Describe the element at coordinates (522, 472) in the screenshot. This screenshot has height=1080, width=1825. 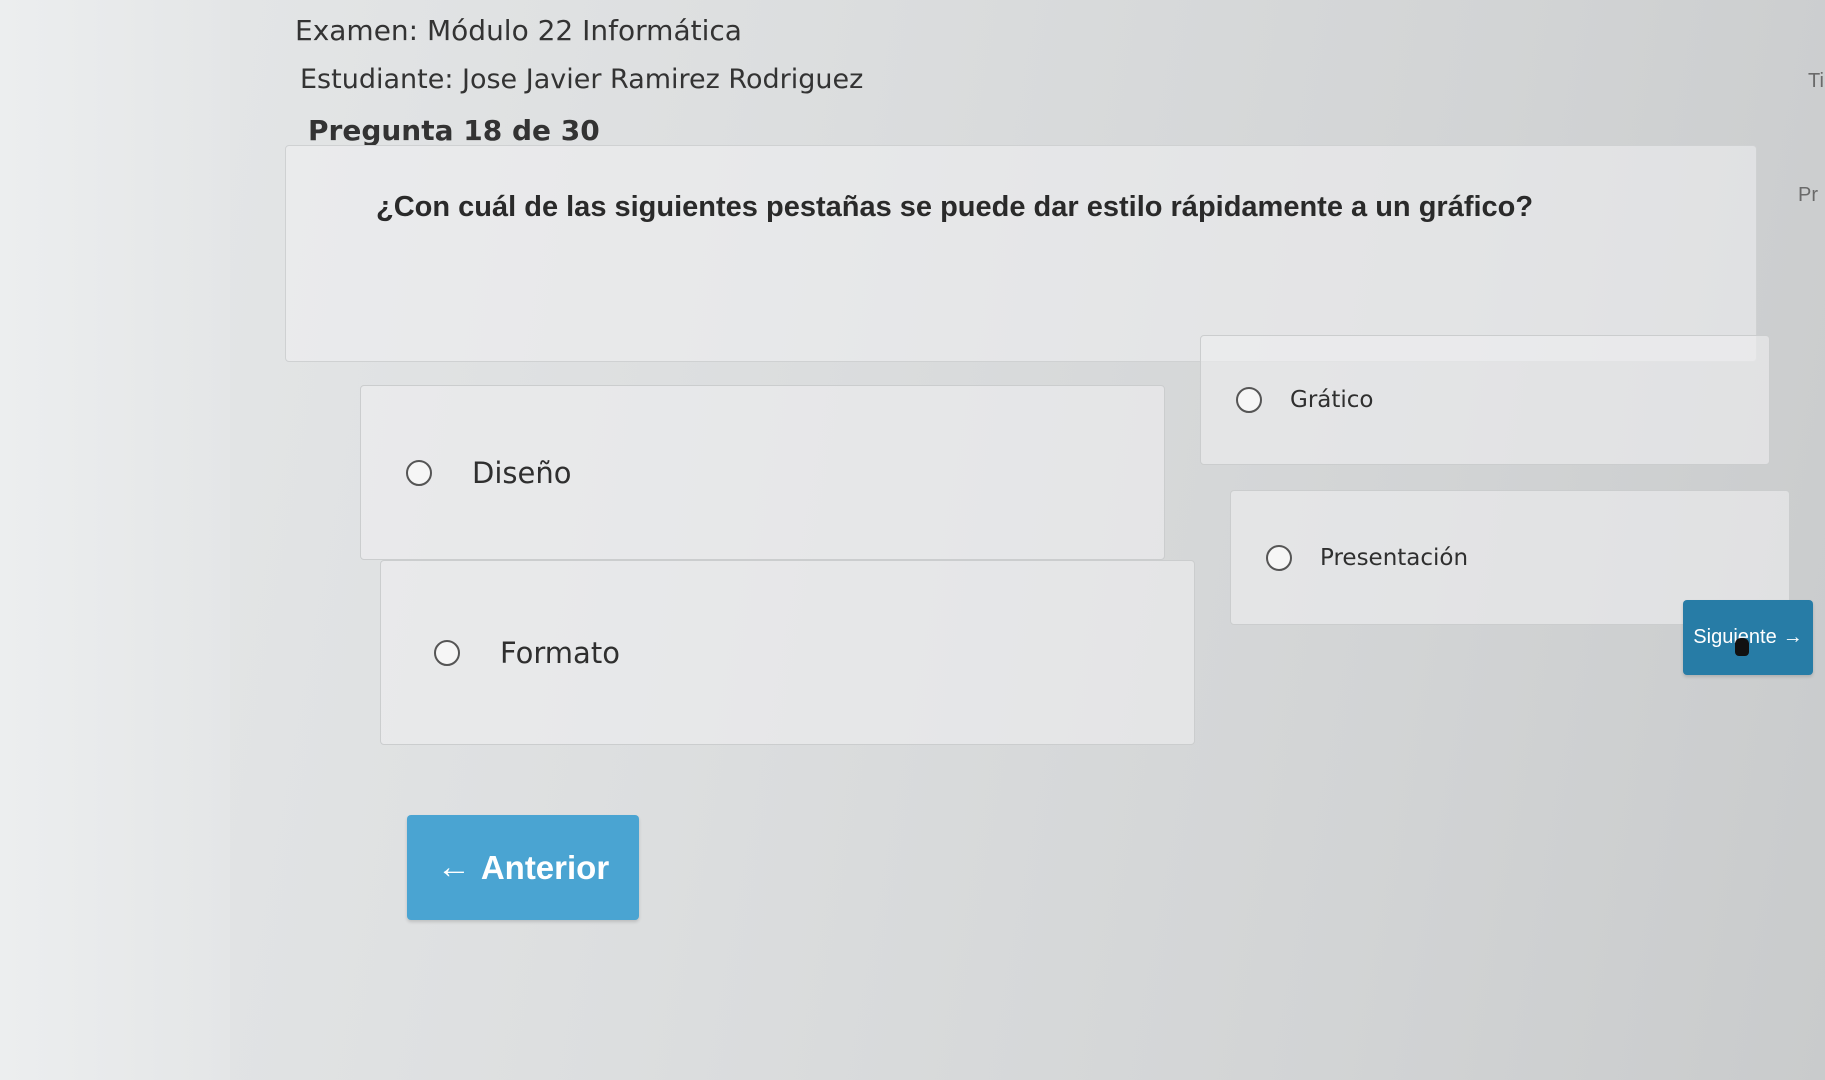
I see `answer-label: Diseño` at that location.